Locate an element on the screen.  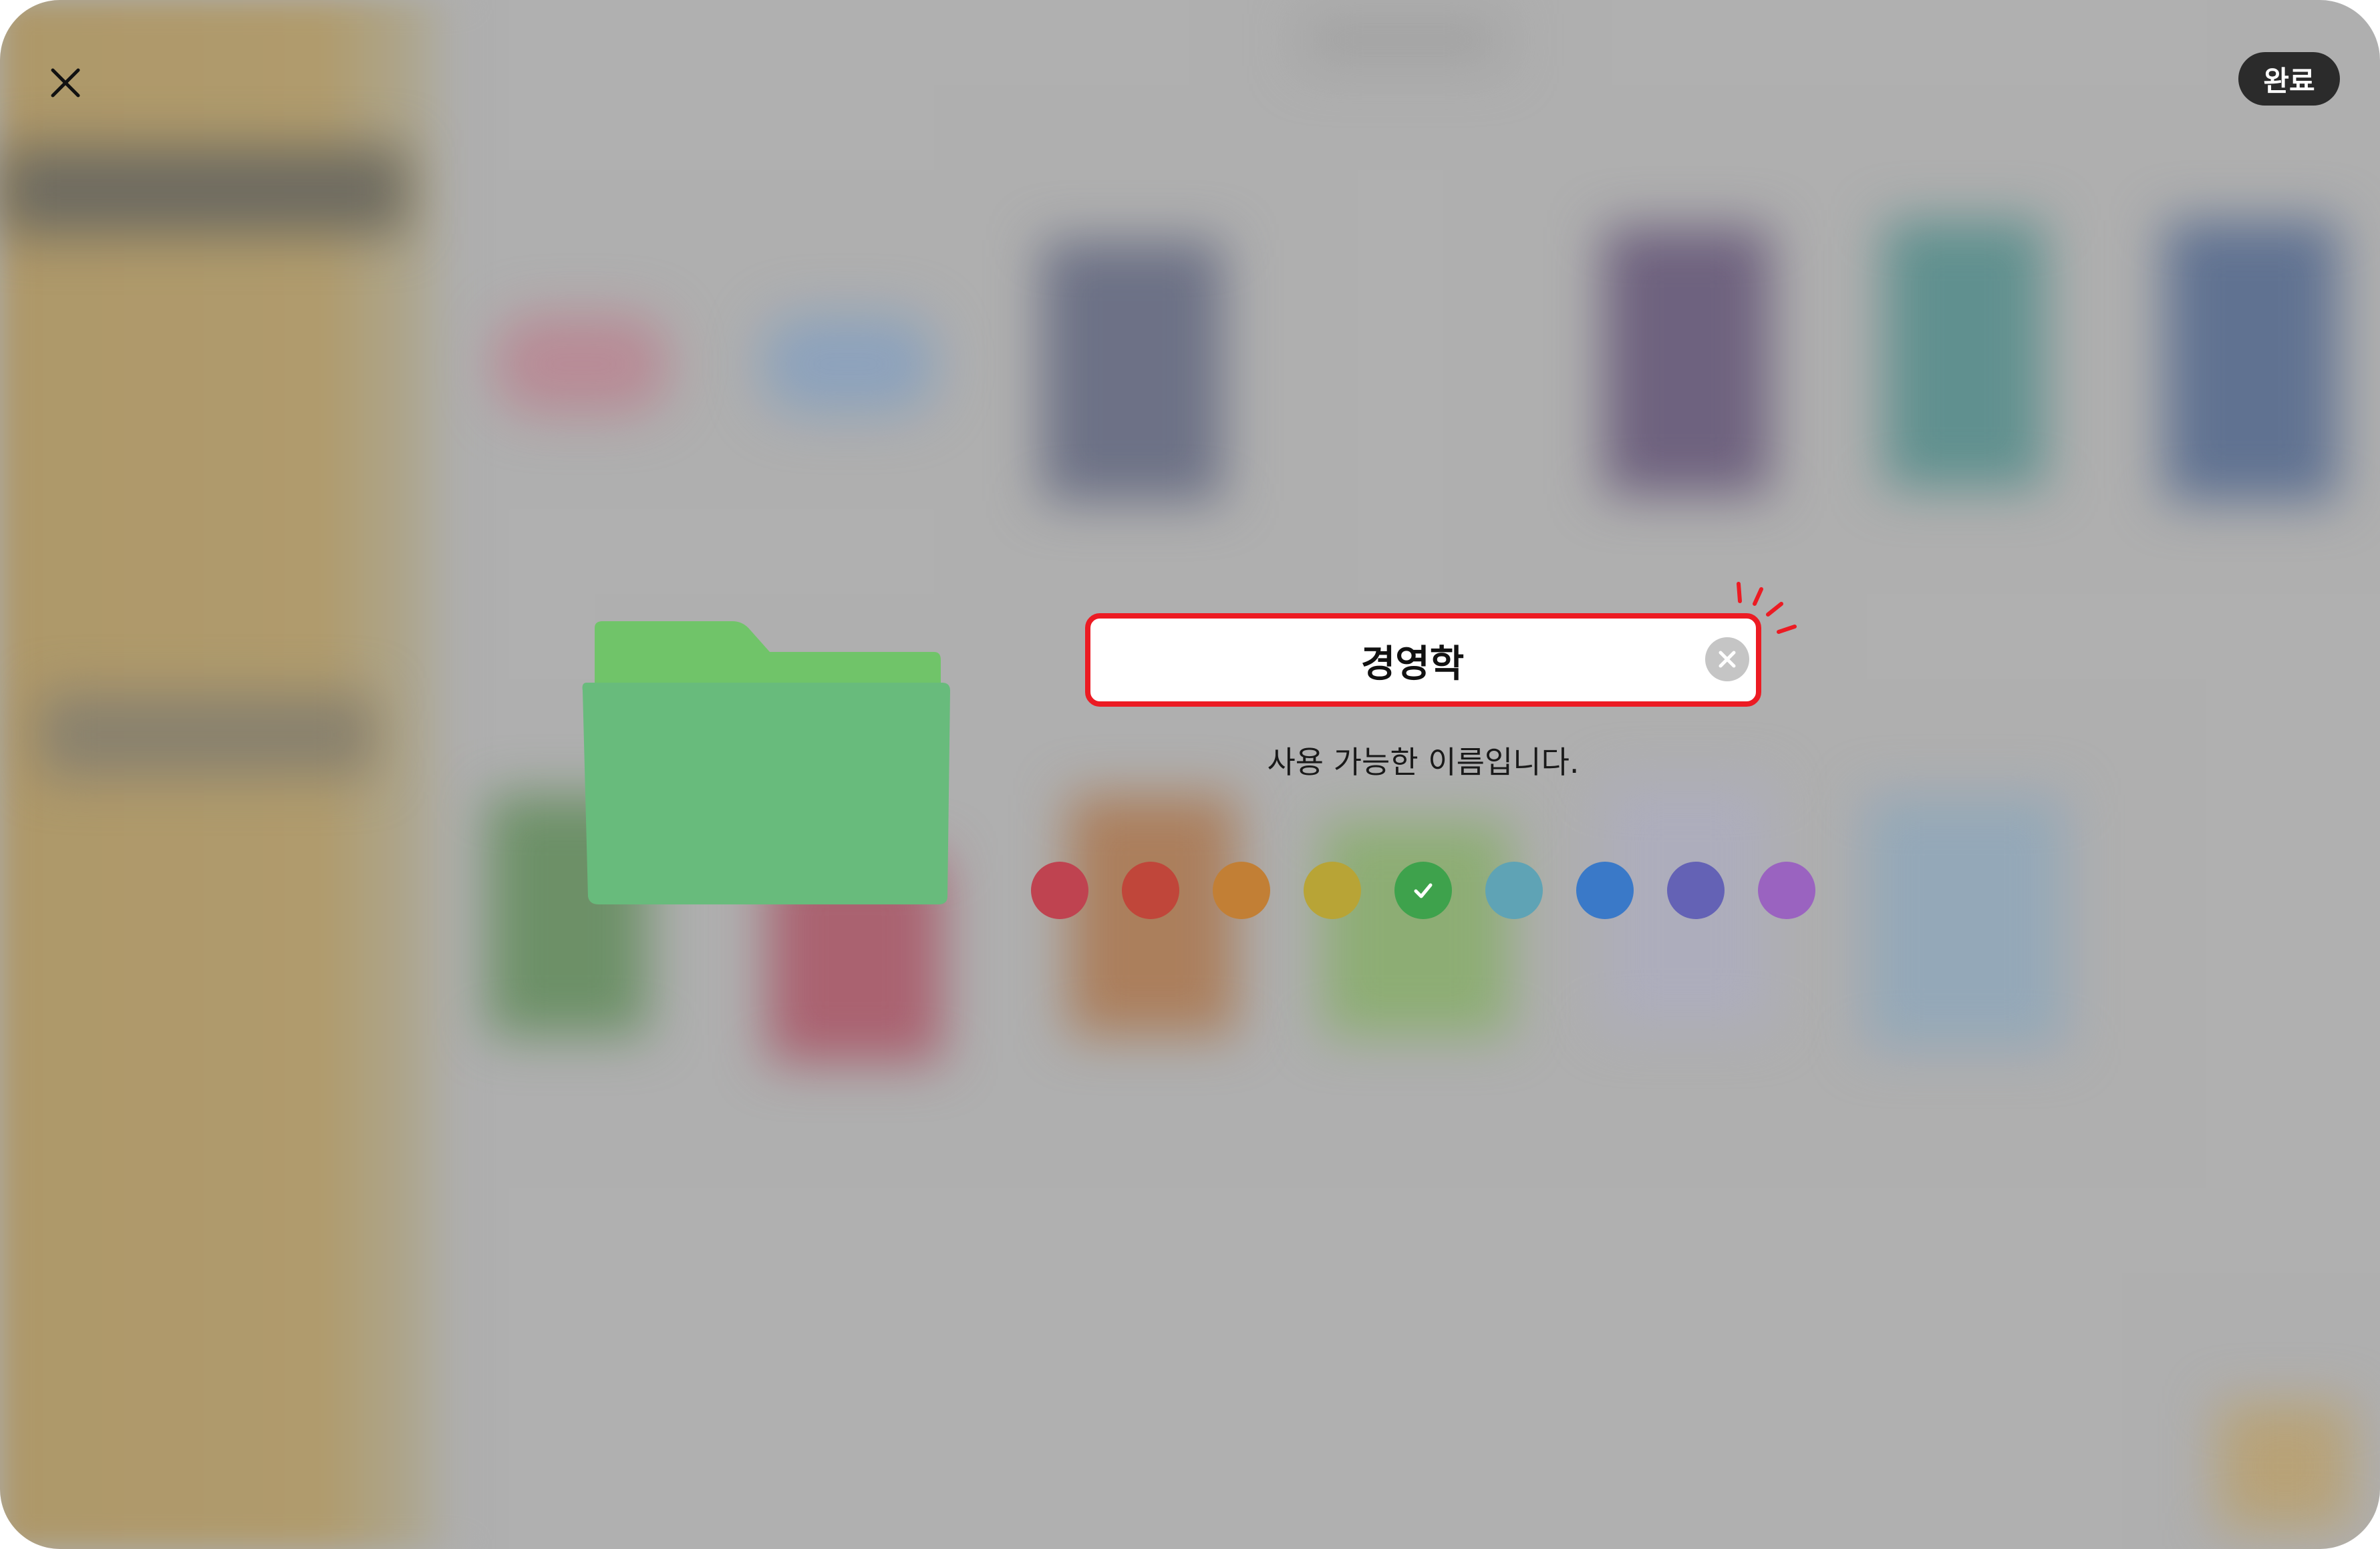
color-swatch-red is located at coordinates (1059, 890).